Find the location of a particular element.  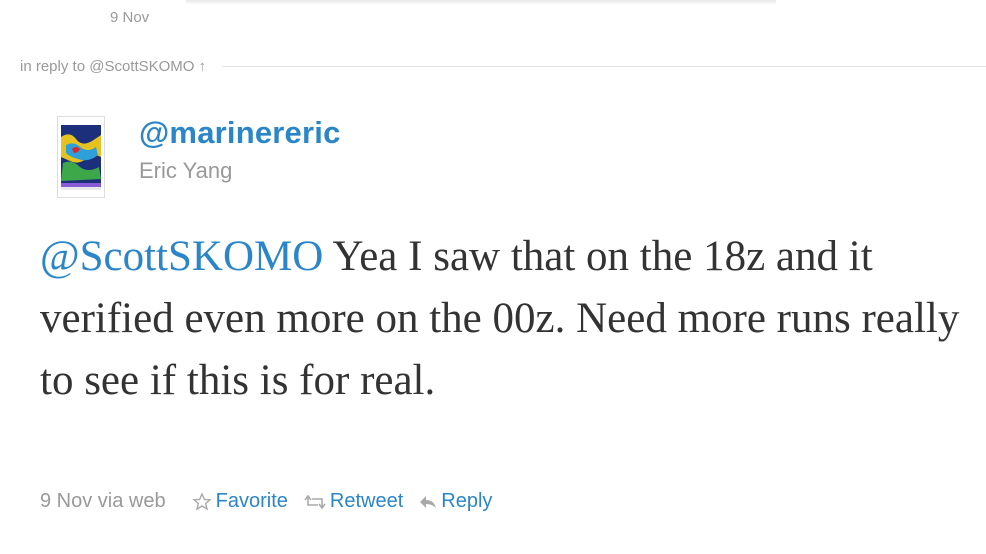

reply-icon is located at coordinates (428, 502).